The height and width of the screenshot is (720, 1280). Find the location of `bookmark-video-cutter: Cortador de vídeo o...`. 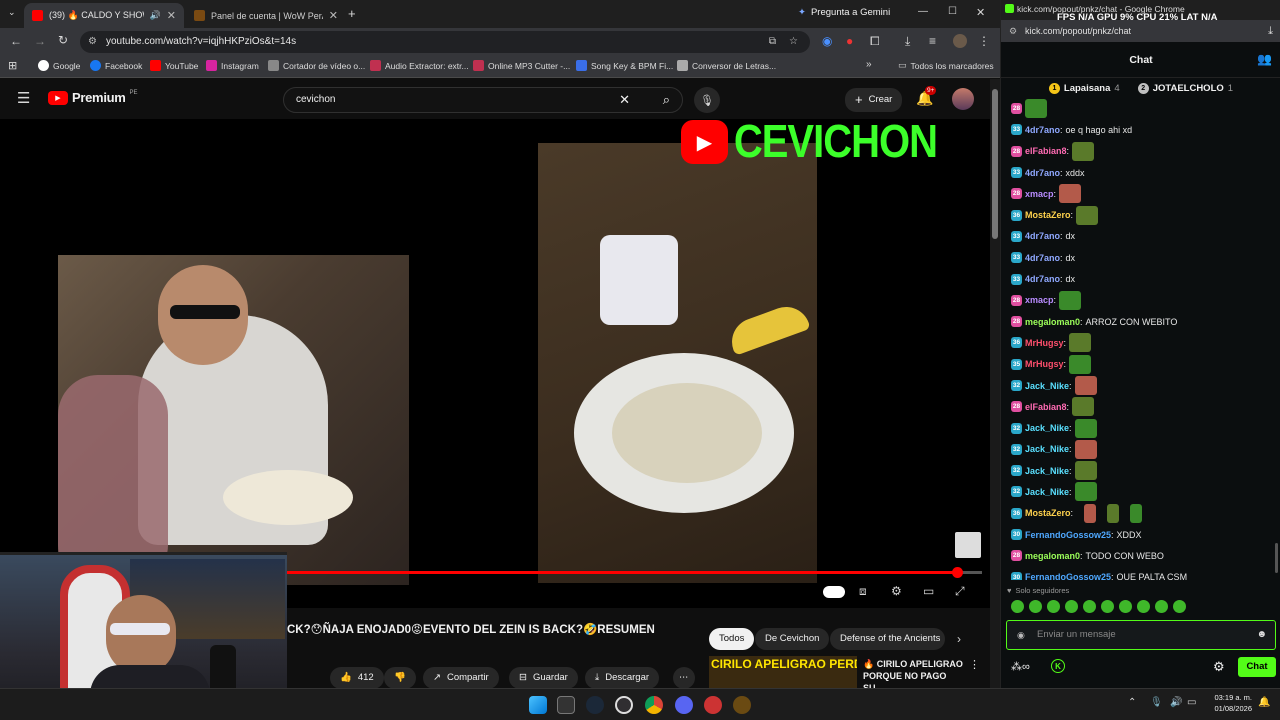

bookmark-video-cutter: Cortador de vídeo o... is located at coordinates (316, 65).